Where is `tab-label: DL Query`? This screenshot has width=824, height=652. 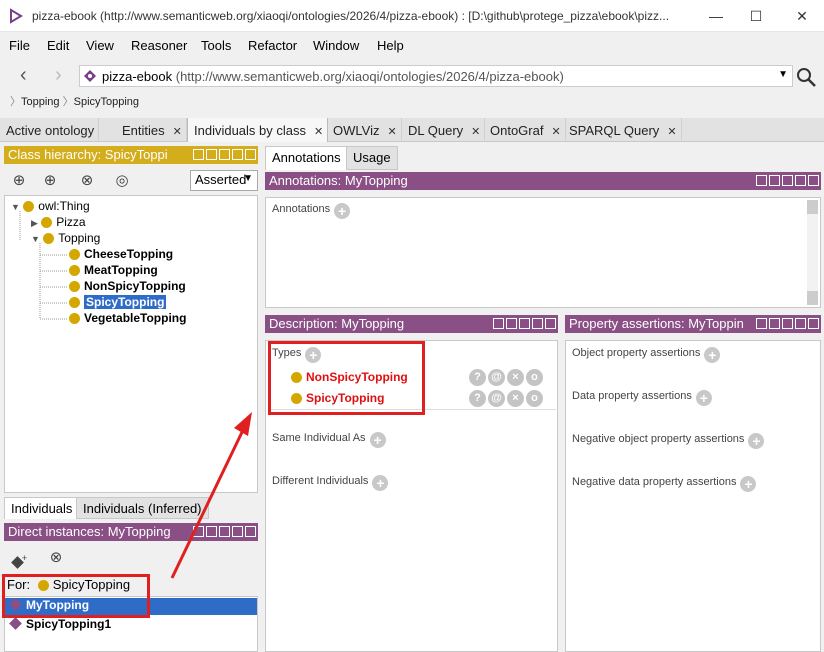
tab-label: DL Query is located at coordinates (436, 130).